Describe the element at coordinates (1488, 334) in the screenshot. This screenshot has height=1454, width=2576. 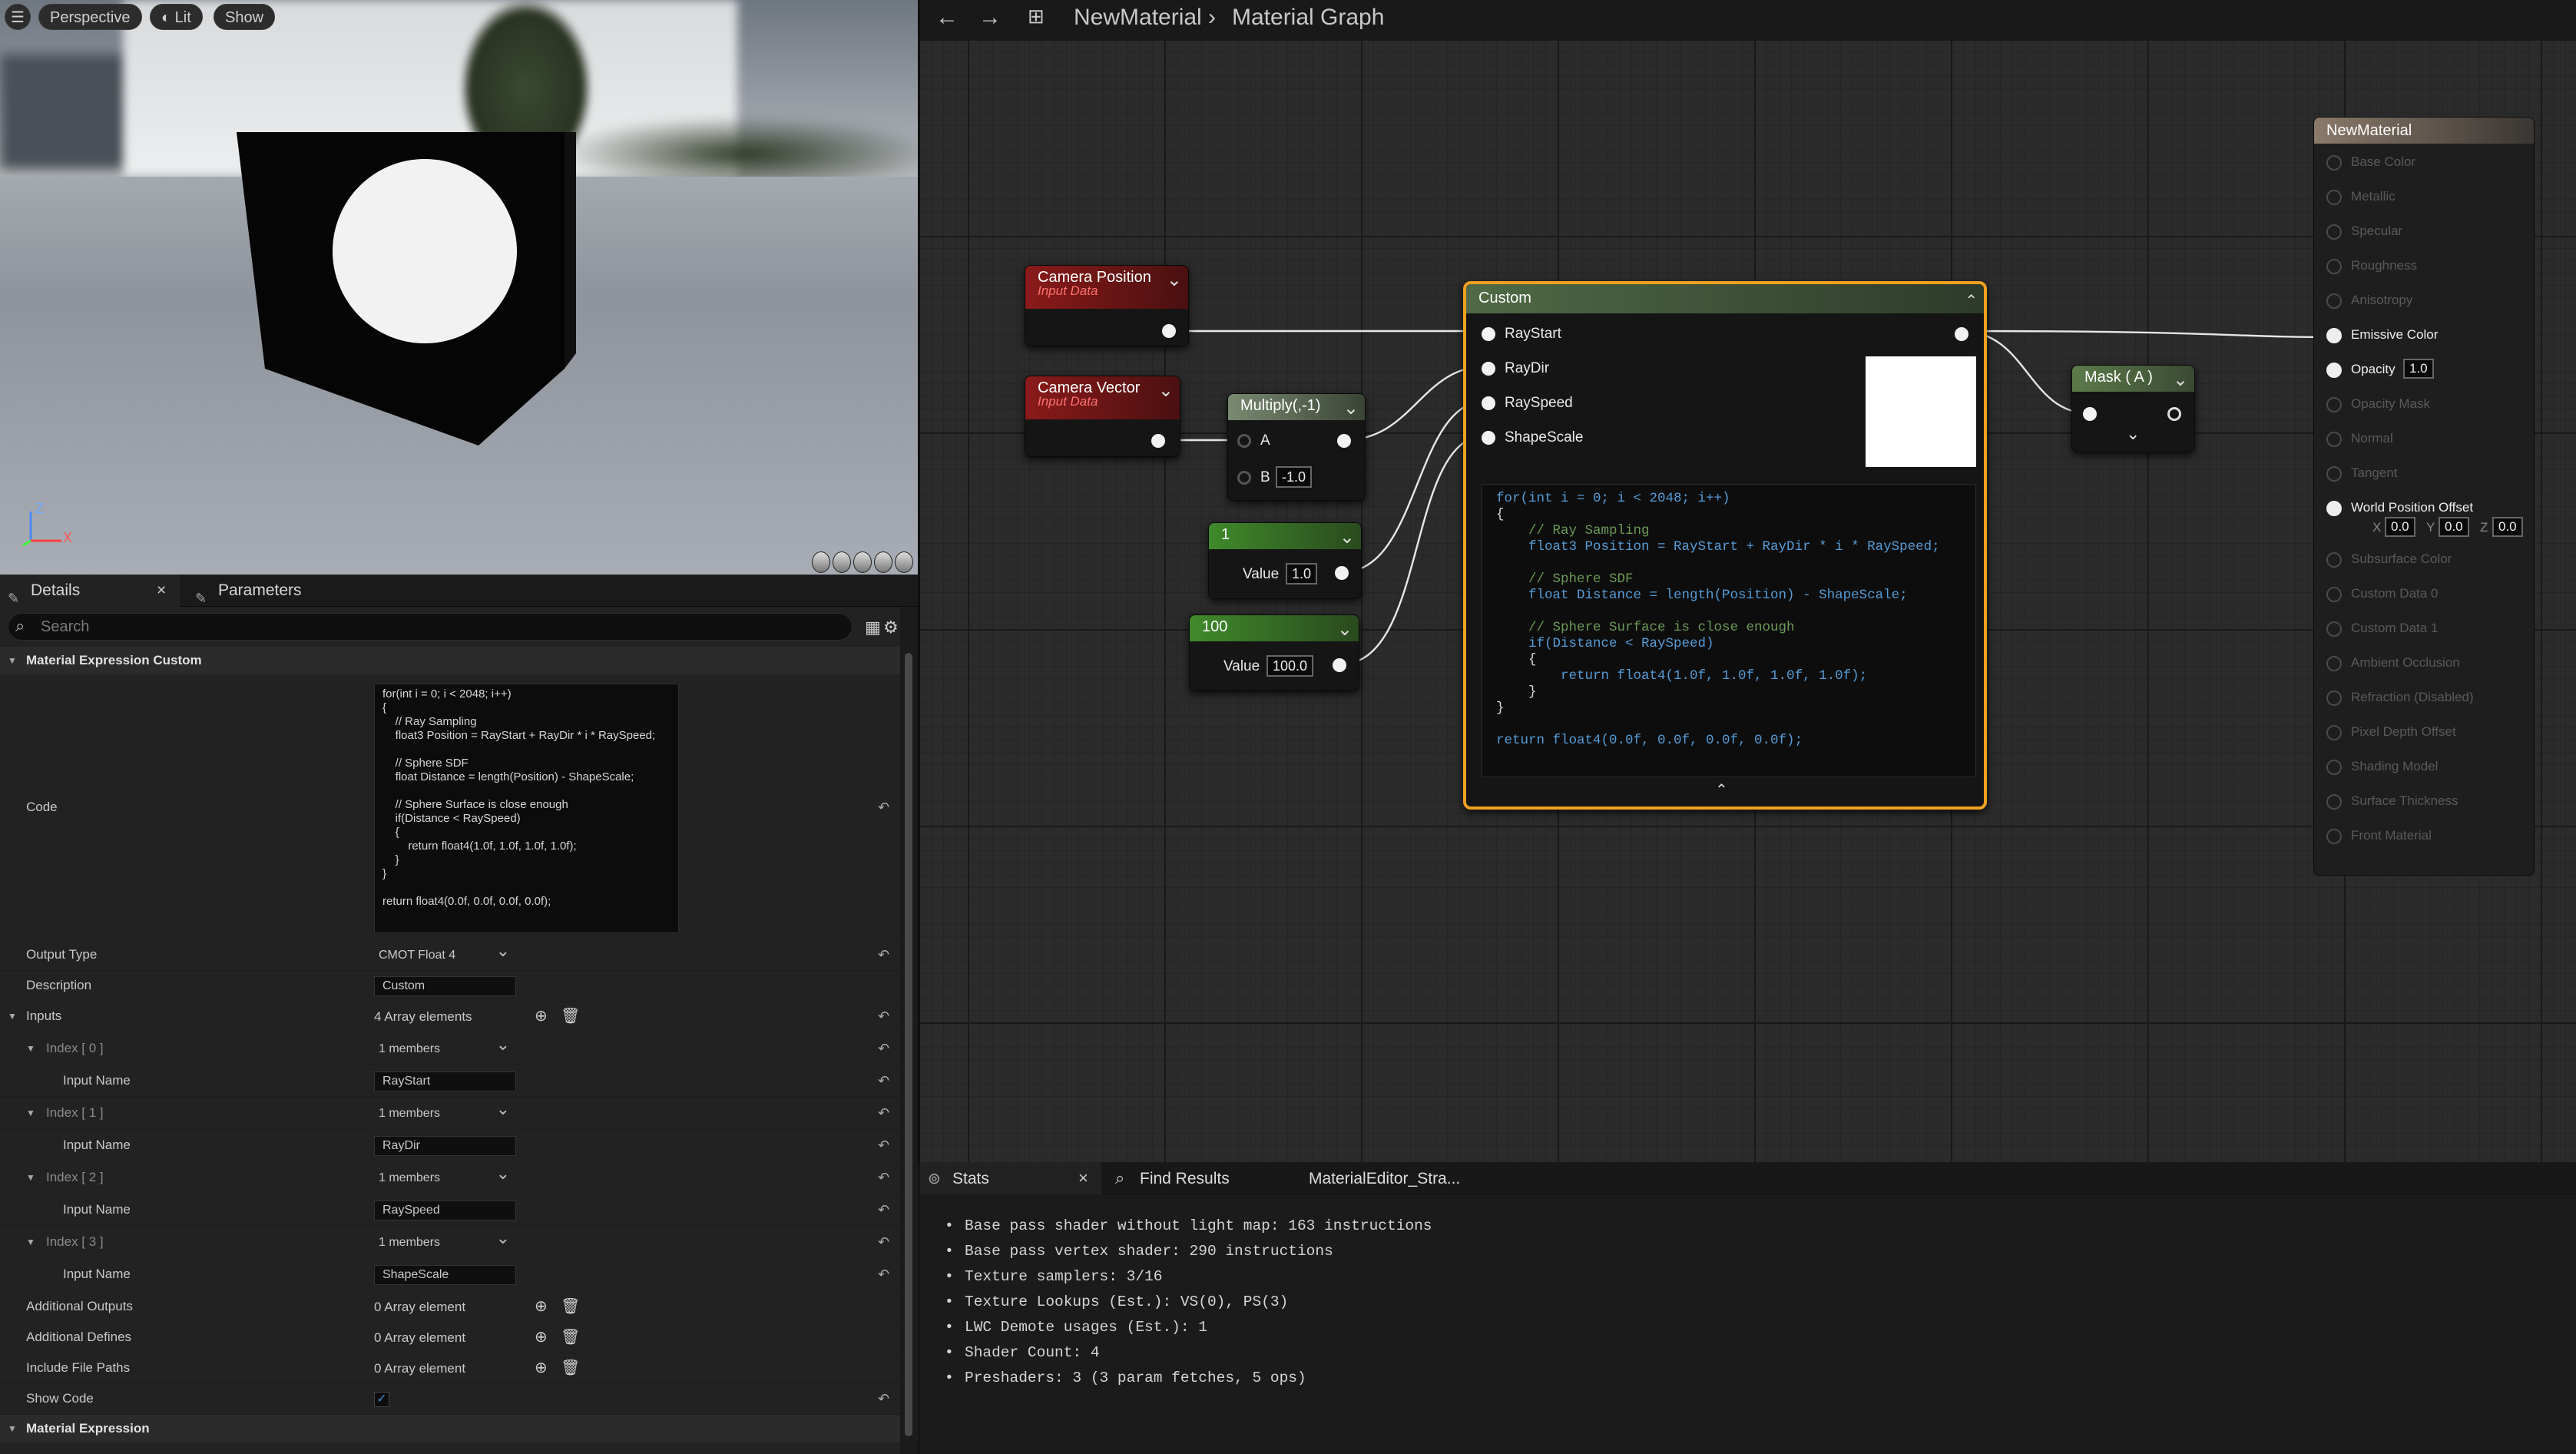
I see `input-pin-raystart` at that location.